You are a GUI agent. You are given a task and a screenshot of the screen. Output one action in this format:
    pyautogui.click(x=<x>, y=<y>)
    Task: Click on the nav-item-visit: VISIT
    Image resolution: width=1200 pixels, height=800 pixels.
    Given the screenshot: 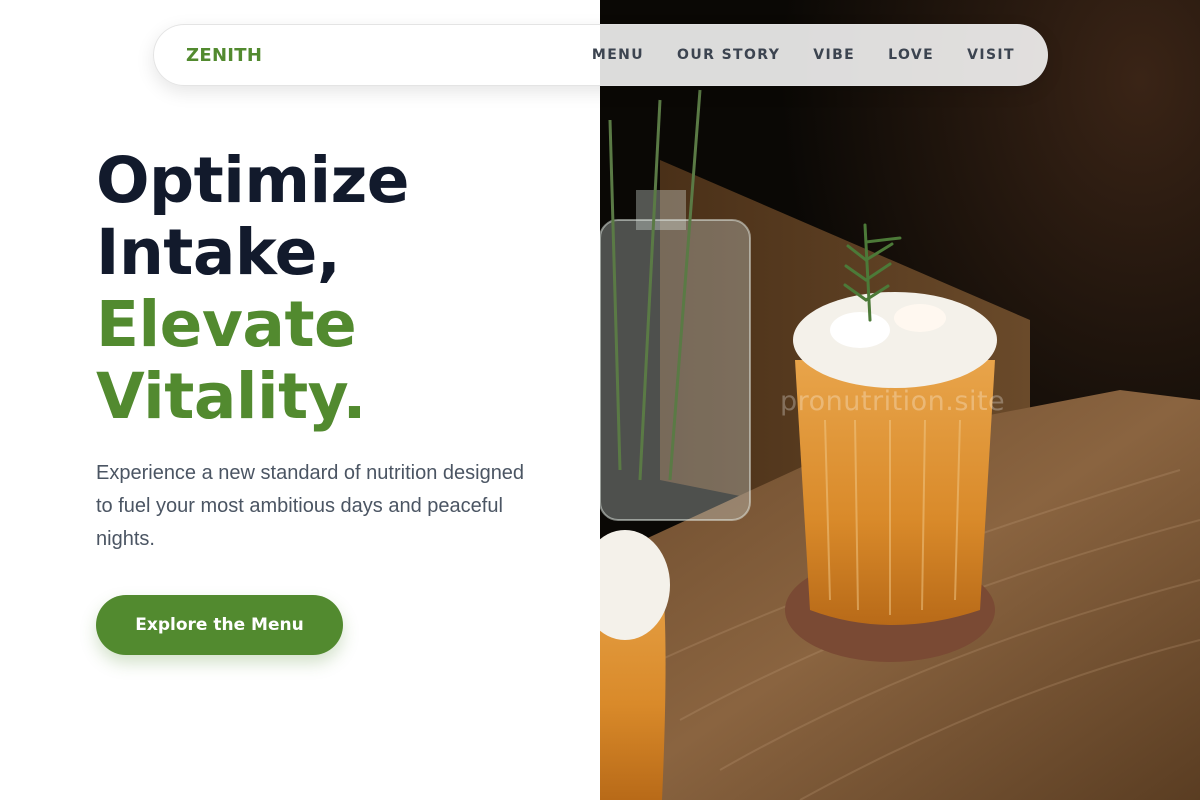 What is the action you would take?
    pyautogui.click(x=991, y=55)
    